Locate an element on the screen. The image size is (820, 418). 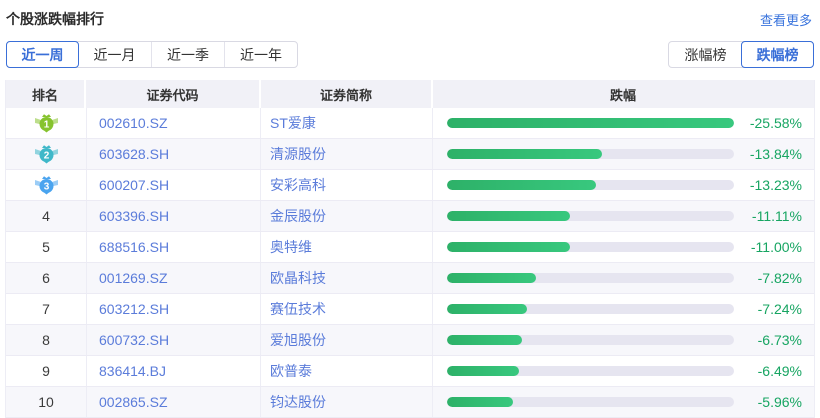
decline-cell: -13.84% is located at coordinates (623, 154).